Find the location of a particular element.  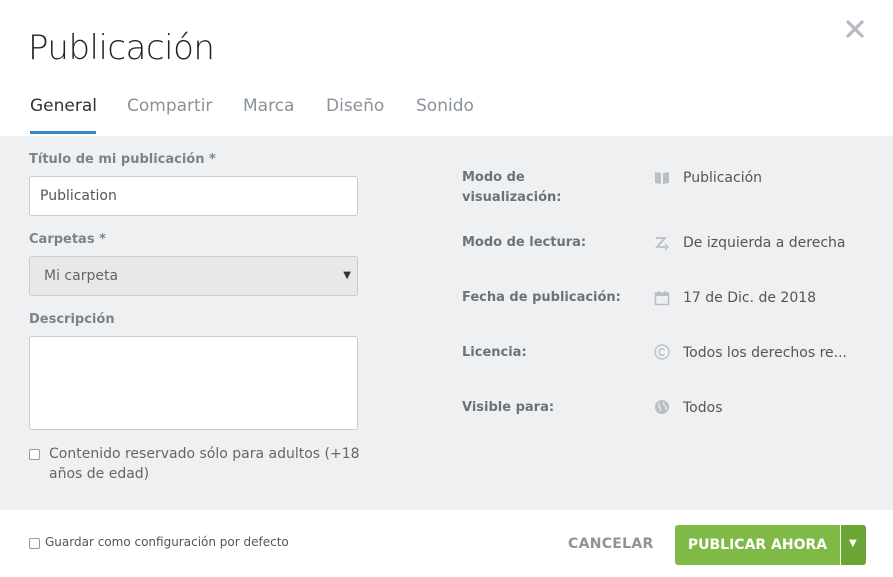

folders-field-label: Carpetas * is located at coordinates (67, 239).